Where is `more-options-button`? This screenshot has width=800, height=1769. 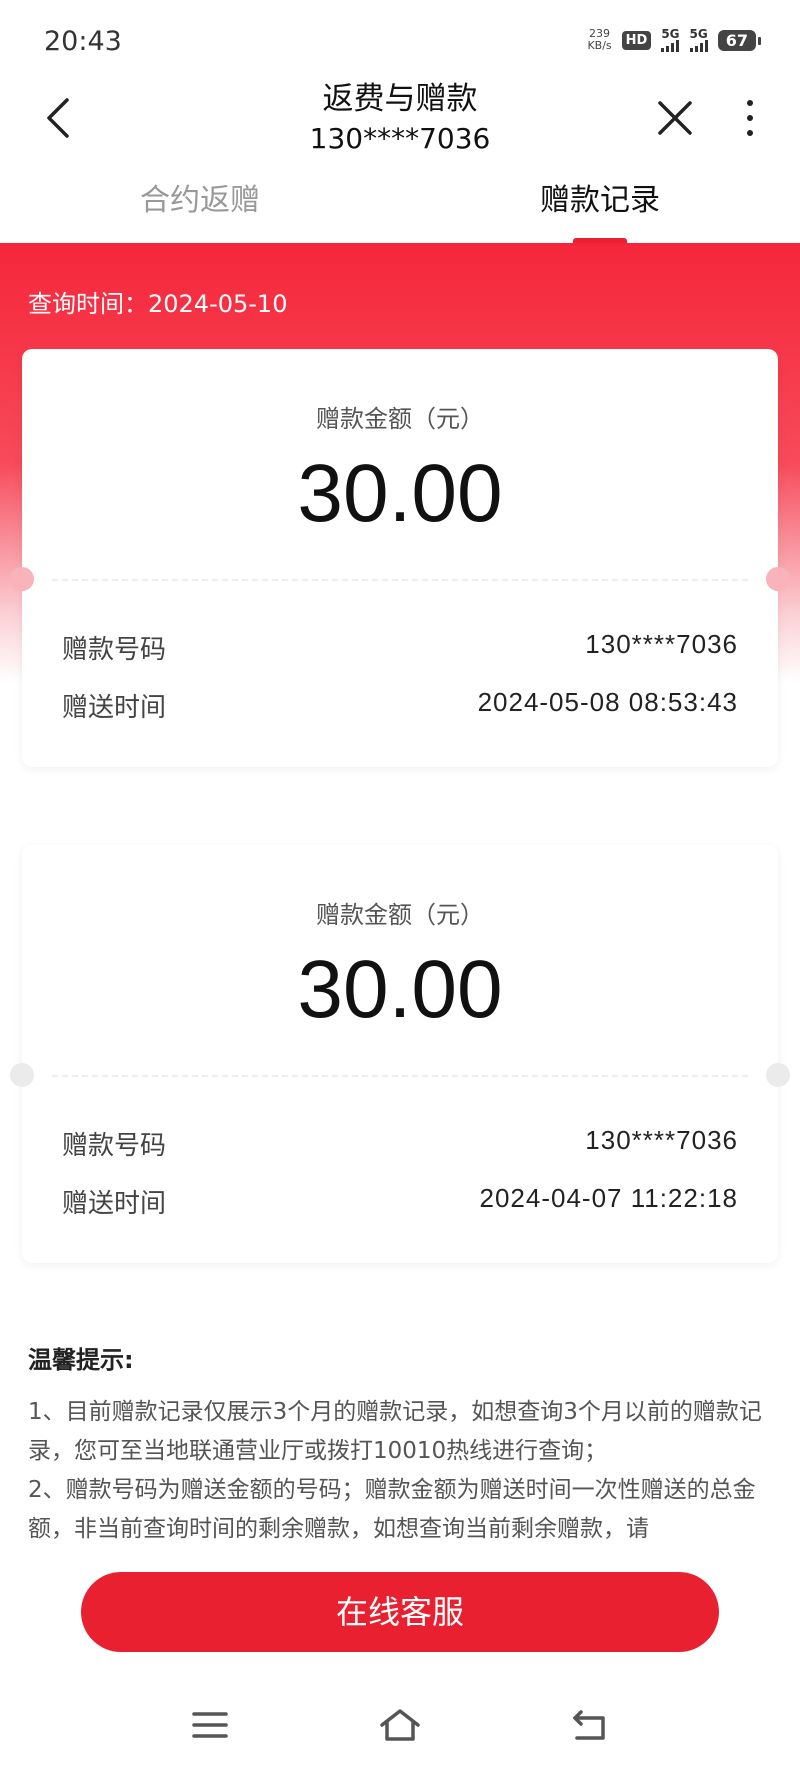 more-options-button is located at coordinates (750, 118).